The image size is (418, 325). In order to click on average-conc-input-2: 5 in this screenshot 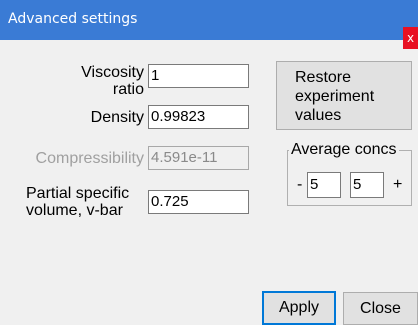, I will do `click(367, 185)`.